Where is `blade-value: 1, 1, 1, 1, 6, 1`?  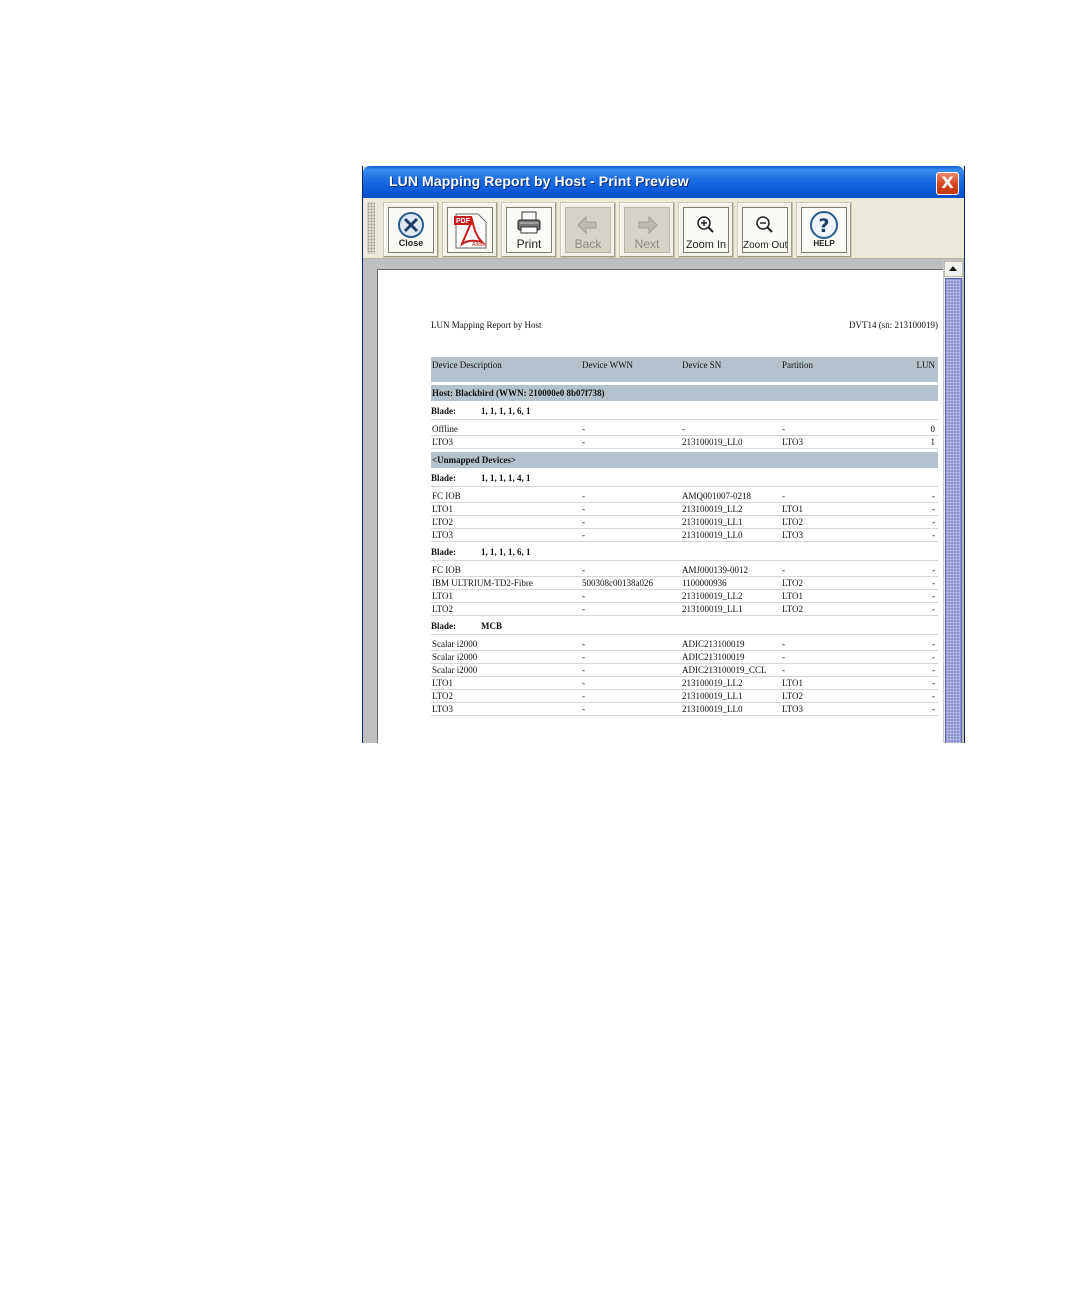
blade-value: 1, 1, 1, 1, 6, 1 is located at coordinates (506, 552).